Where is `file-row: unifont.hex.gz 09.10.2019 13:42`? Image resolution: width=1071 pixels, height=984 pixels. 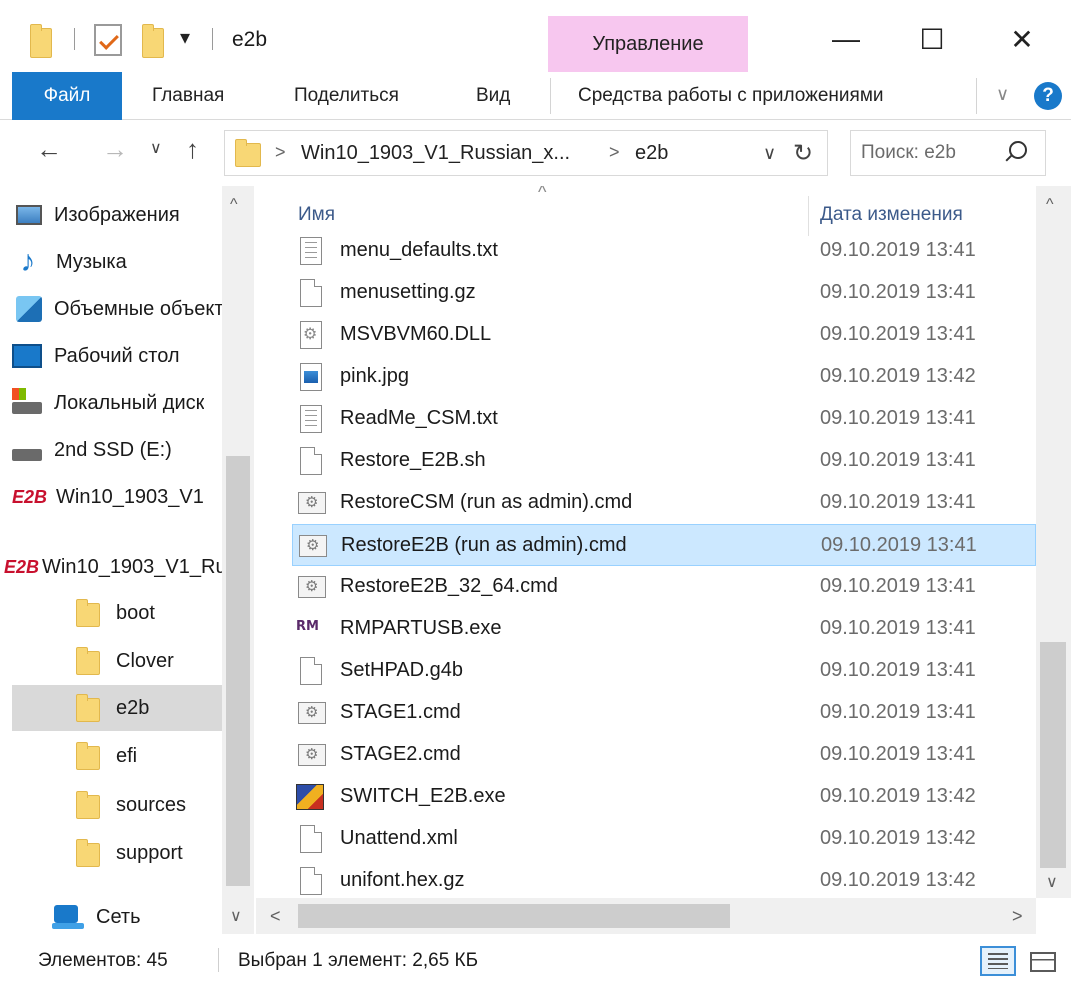 file-row: unifont.hex.gz 09.10.2019 13:42 is located at coordinates (664, 881).